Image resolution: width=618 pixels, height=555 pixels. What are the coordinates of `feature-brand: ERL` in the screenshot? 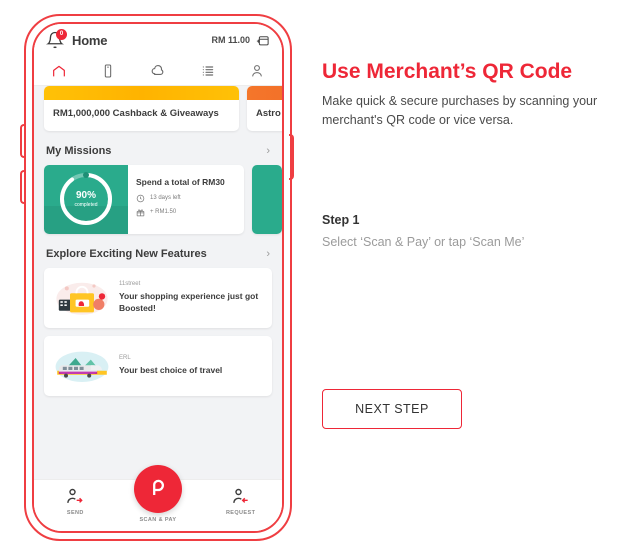 It's located at (125, 358).